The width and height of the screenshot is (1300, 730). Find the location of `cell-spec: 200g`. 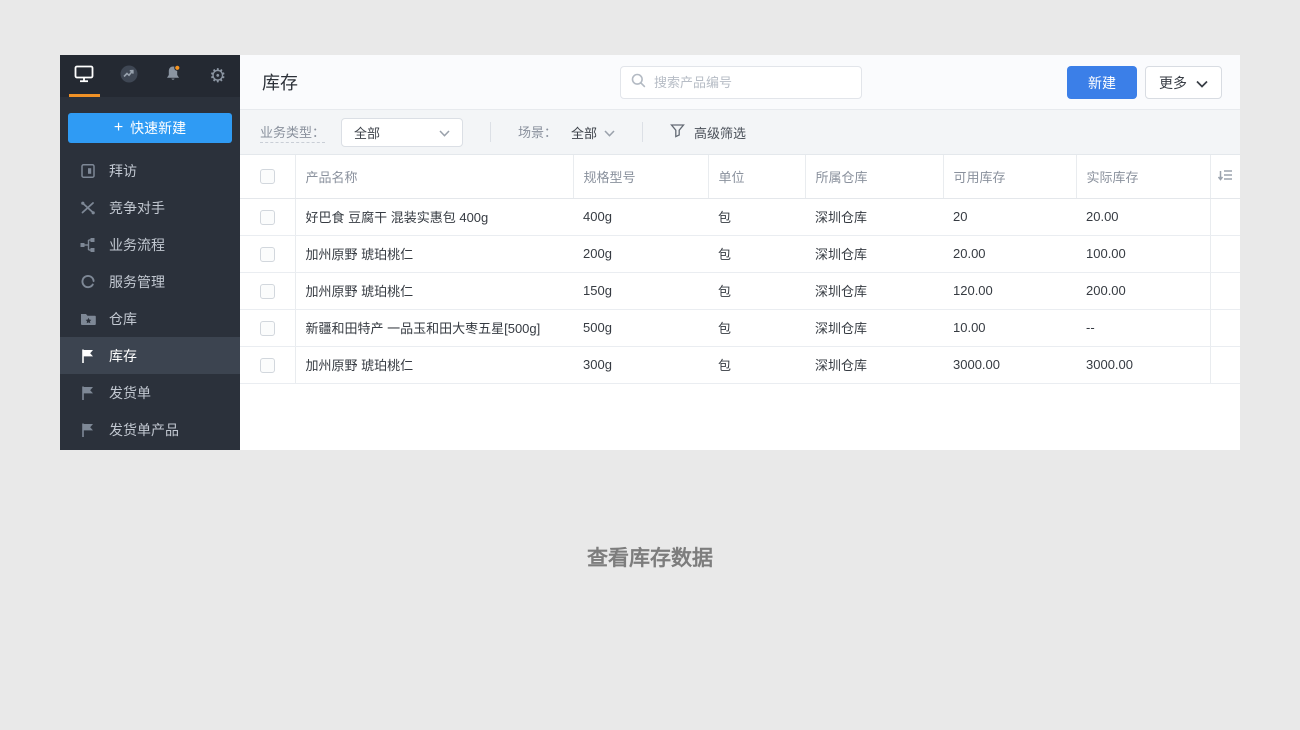

cell-spec: 200g is located at coordinates (640, 254).